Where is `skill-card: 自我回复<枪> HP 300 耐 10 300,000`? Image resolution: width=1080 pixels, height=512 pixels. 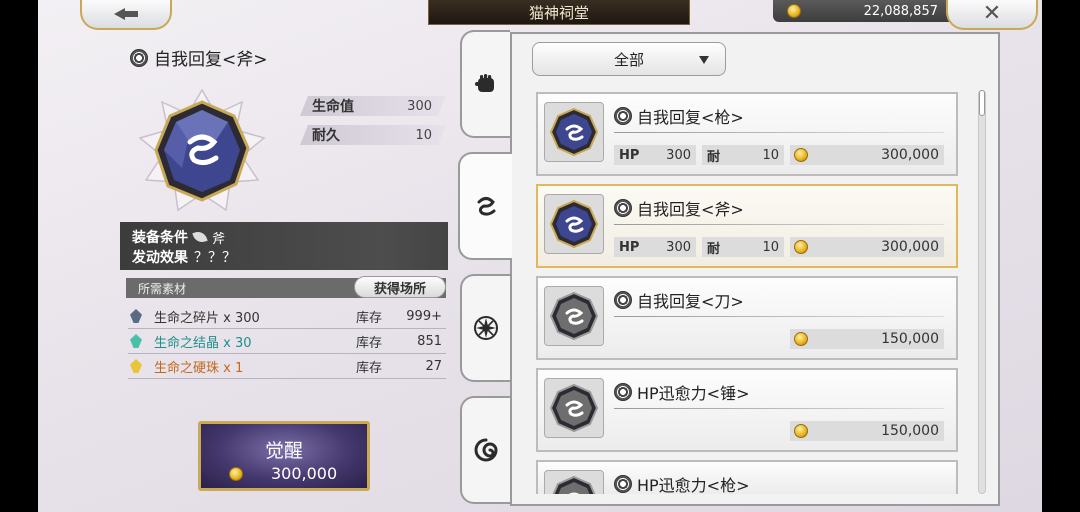
skill-card: 自我回复<枪> HP 300 耐 10 300,000 is located at coordinates (747, 134).